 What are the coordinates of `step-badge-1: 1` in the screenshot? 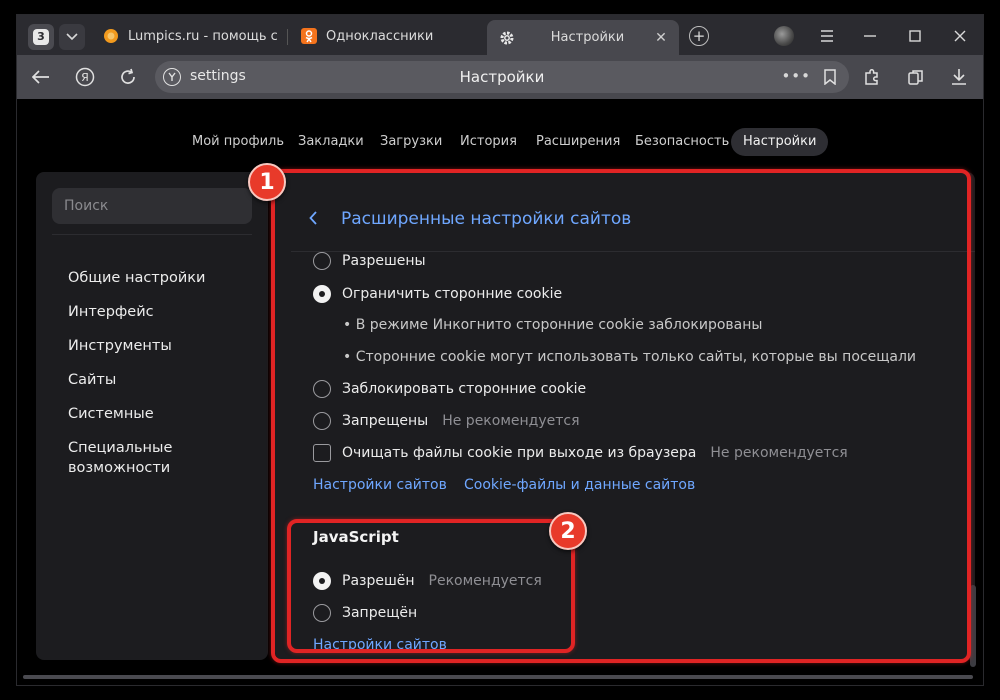 It's located at (267, 182).